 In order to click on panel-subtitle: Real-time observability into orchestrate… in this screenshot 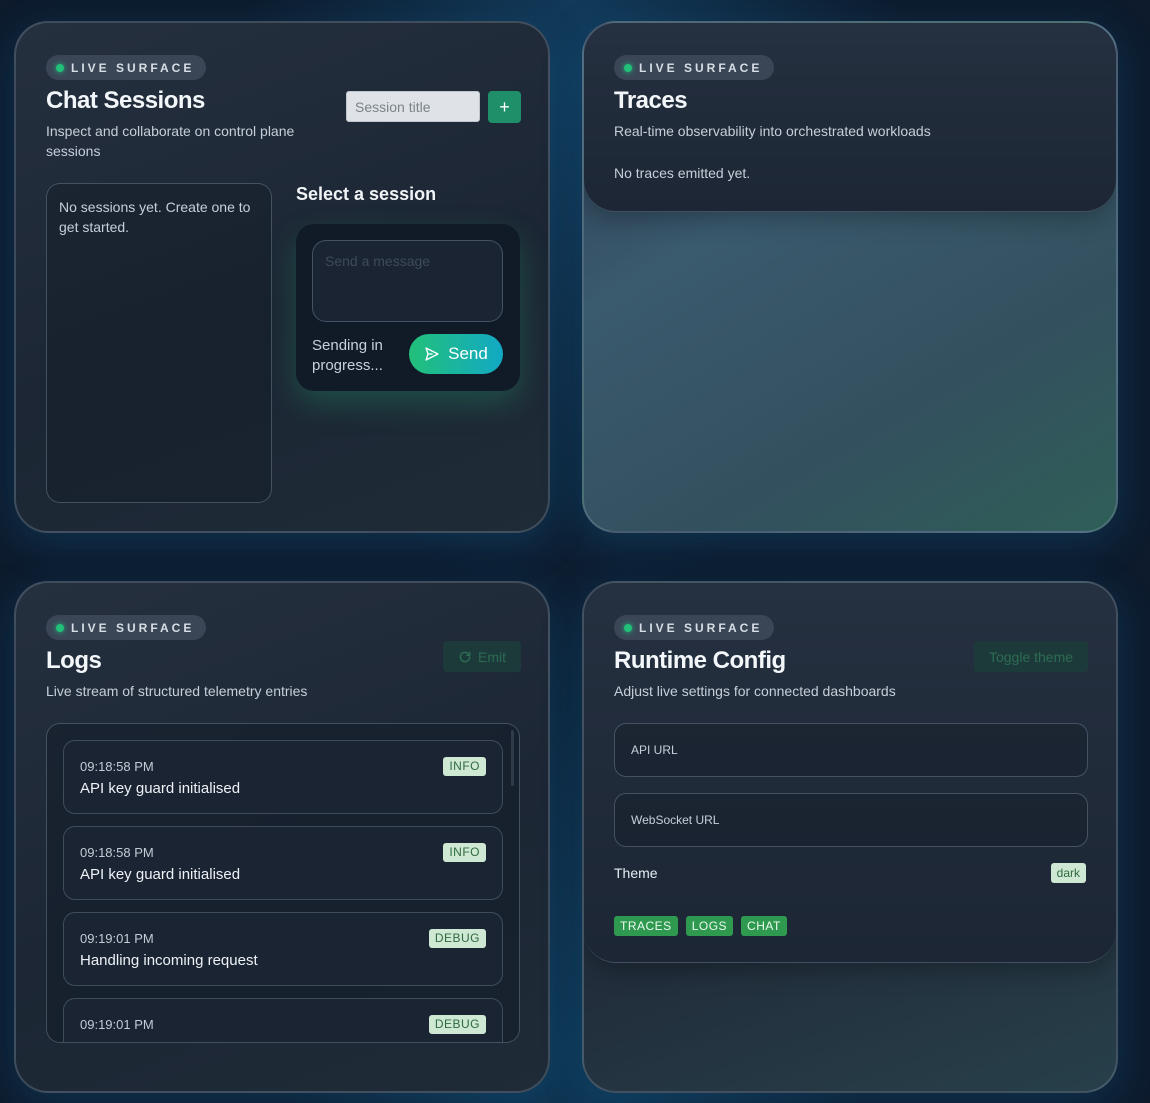, I will do `click(772, 131)`.